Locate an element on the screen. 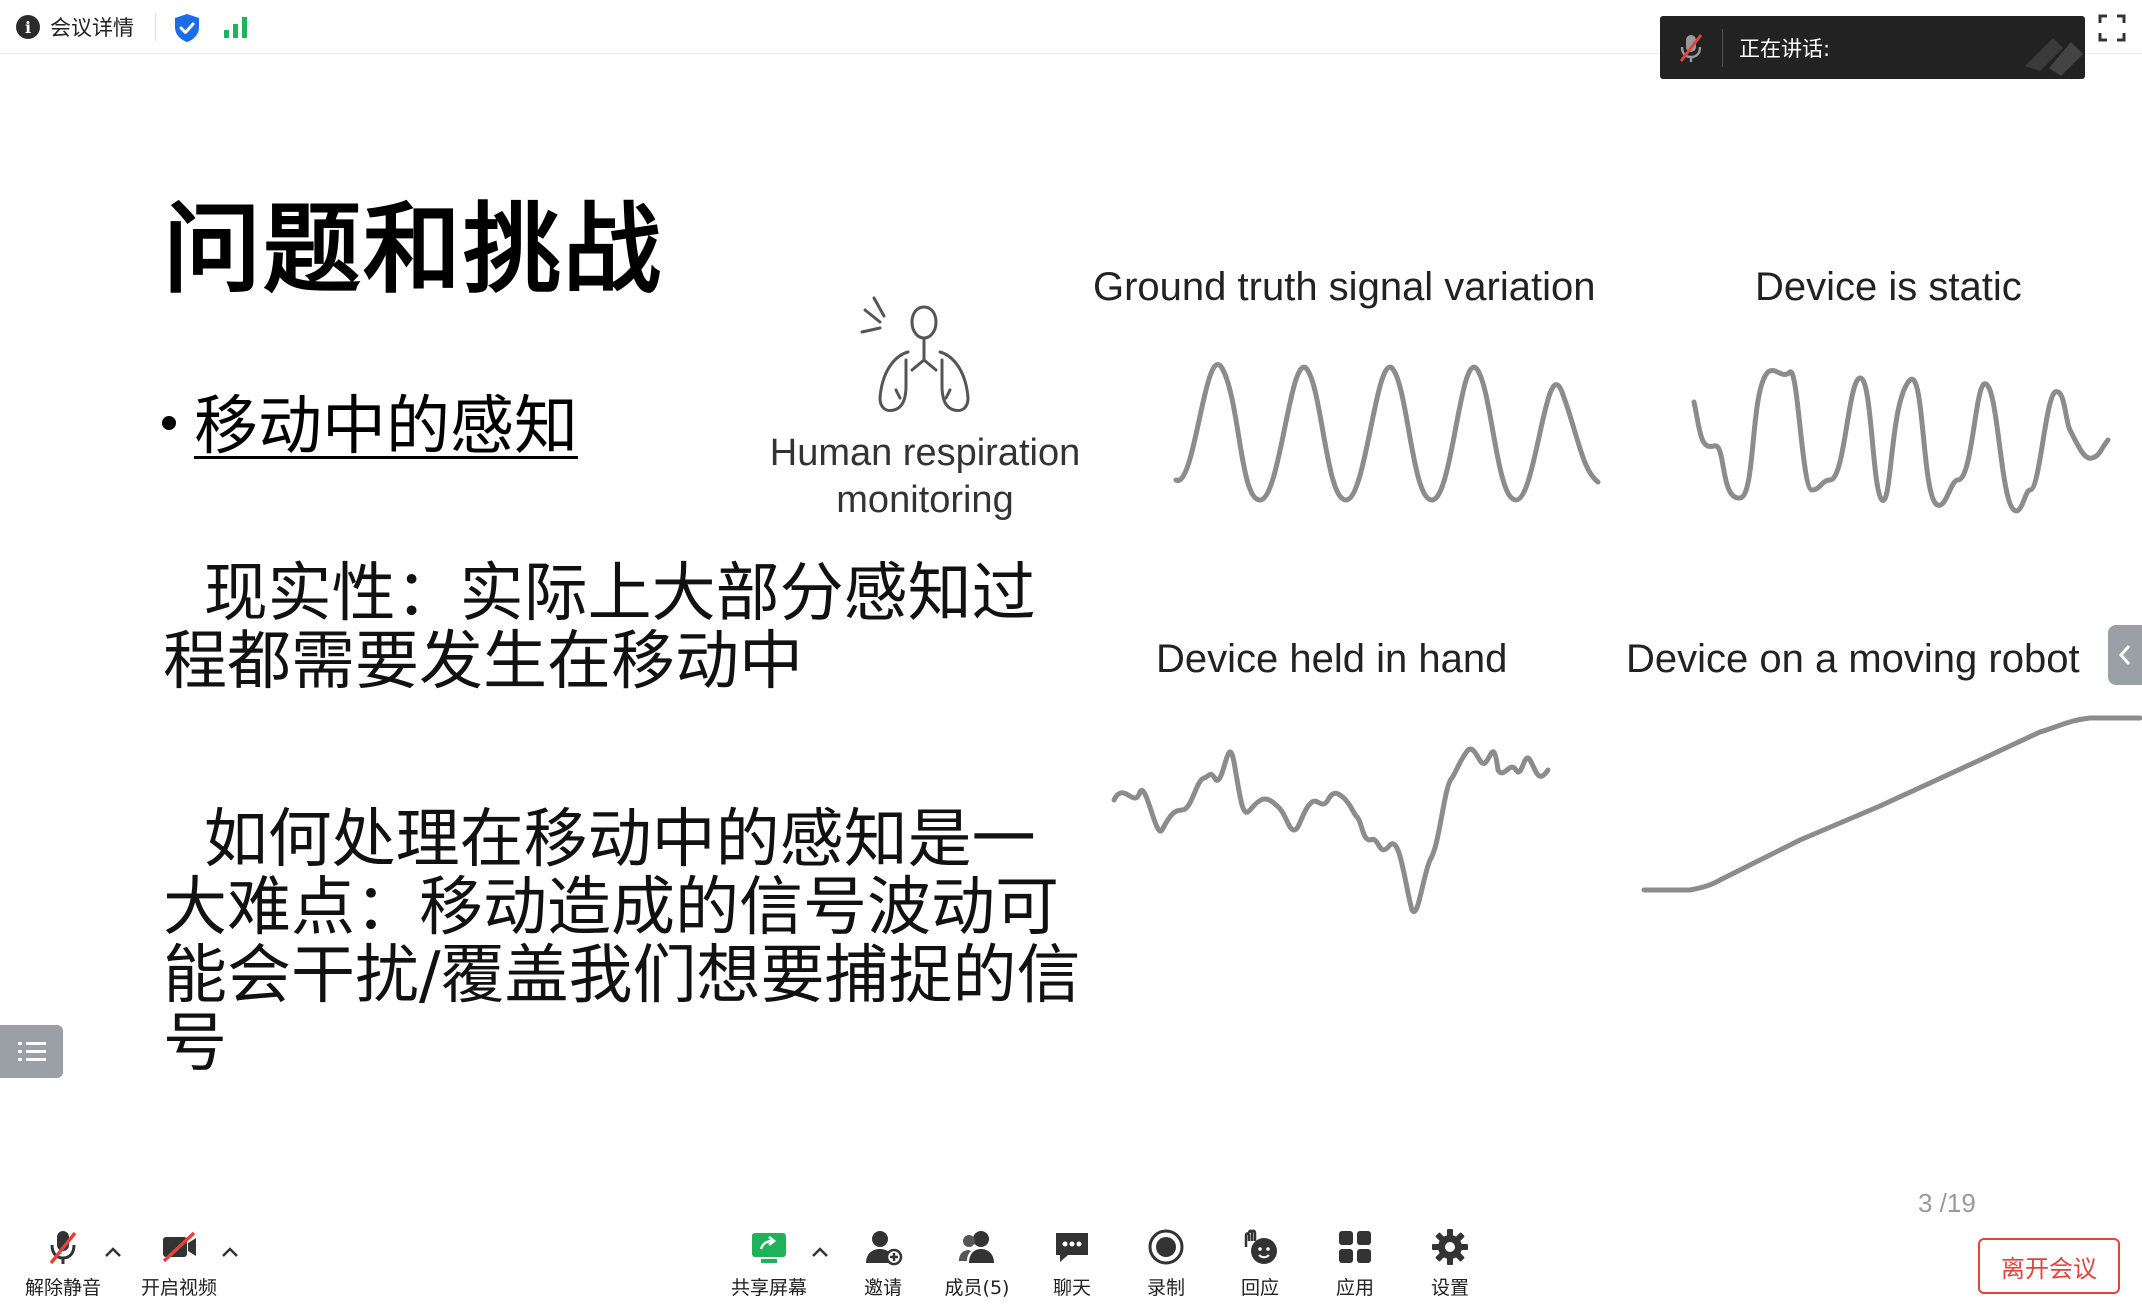 Image resolution: width=2142 pixels, height=1311 pixels. side-panel-toggle is located at coordinates (2125, 655).